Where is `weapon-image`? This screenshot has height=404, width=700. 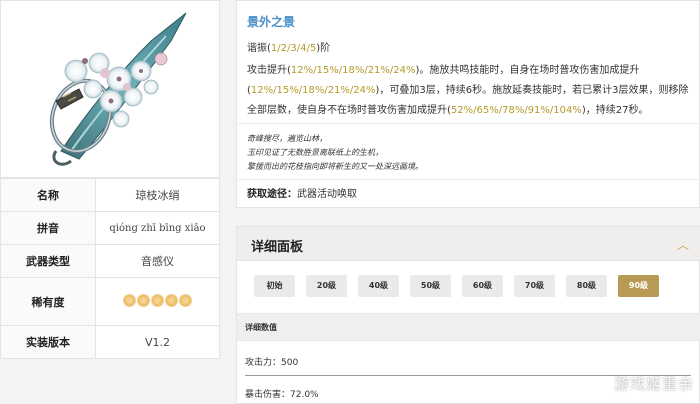
weapon-image is located at coordinates (110, 89).